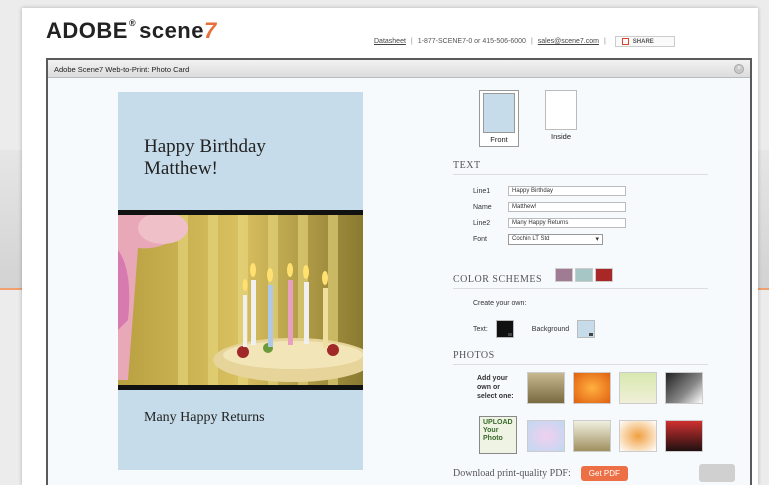  I want to click on name-label: Name, so click(482, 207).